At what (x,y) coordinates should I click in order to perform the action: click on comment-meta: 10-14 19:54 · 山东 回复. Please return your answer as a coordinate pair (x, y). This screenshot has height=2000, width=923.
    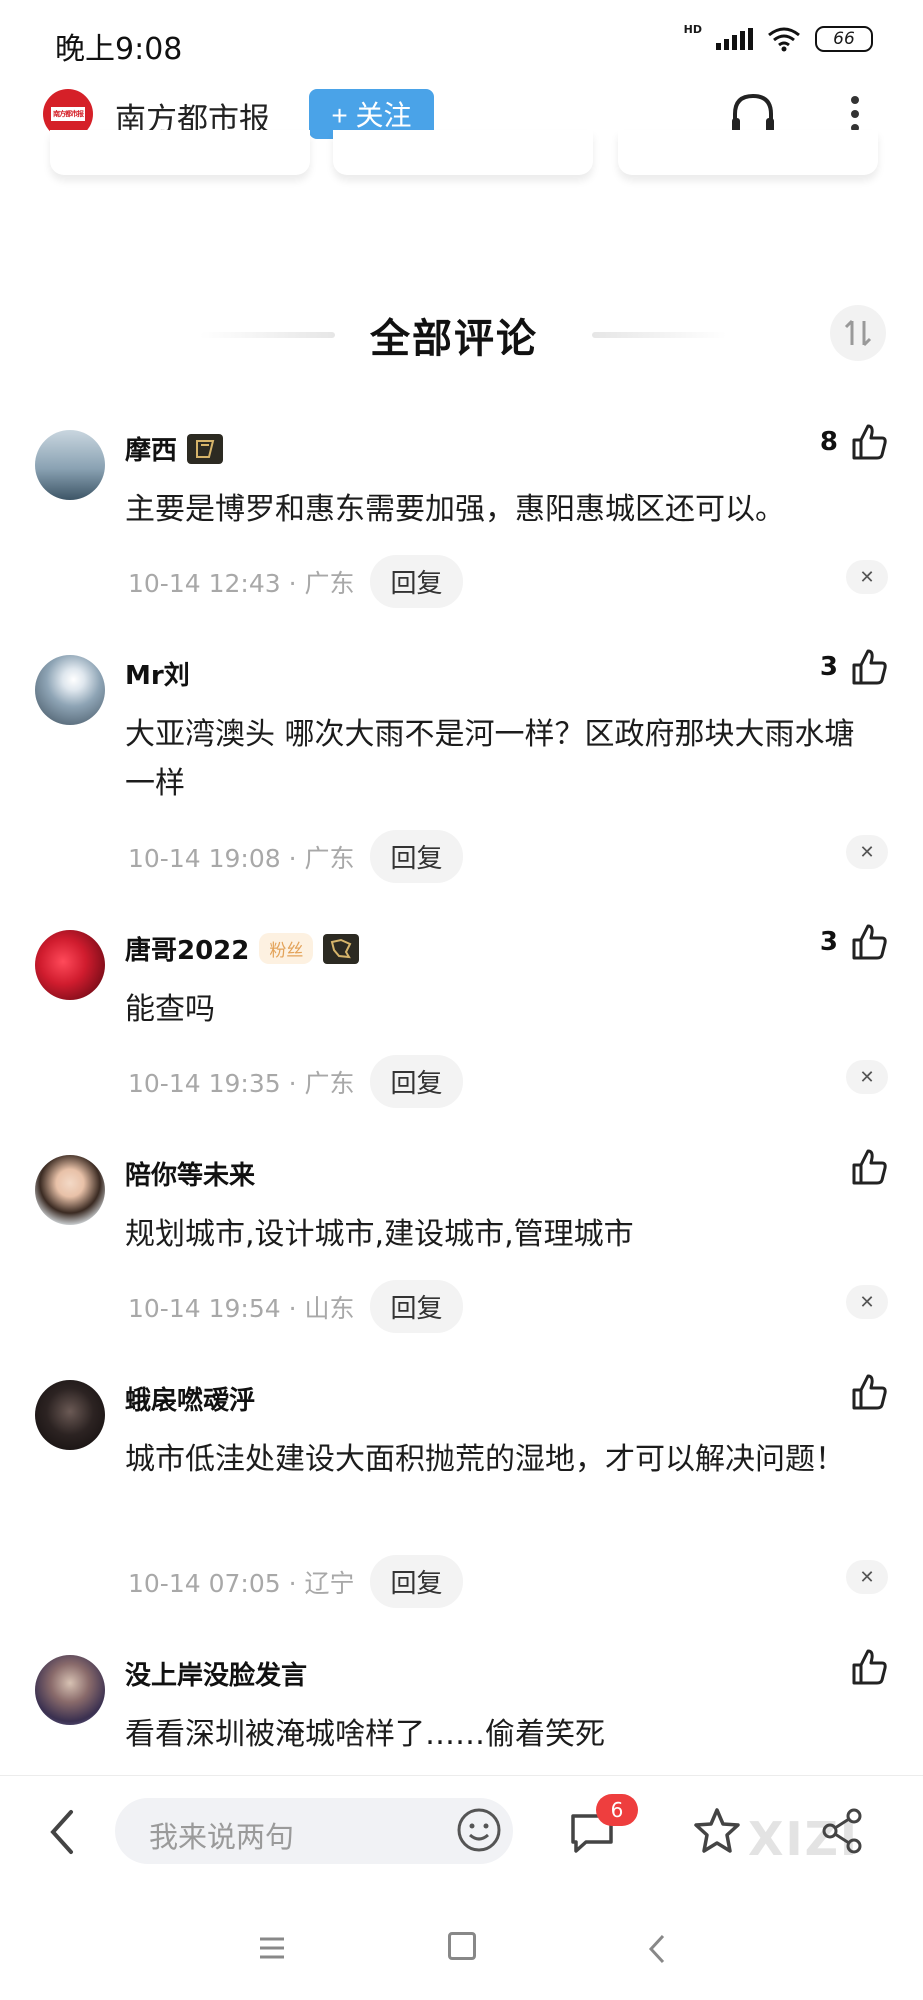
    Looking at the image, I should click on (295, 1306).